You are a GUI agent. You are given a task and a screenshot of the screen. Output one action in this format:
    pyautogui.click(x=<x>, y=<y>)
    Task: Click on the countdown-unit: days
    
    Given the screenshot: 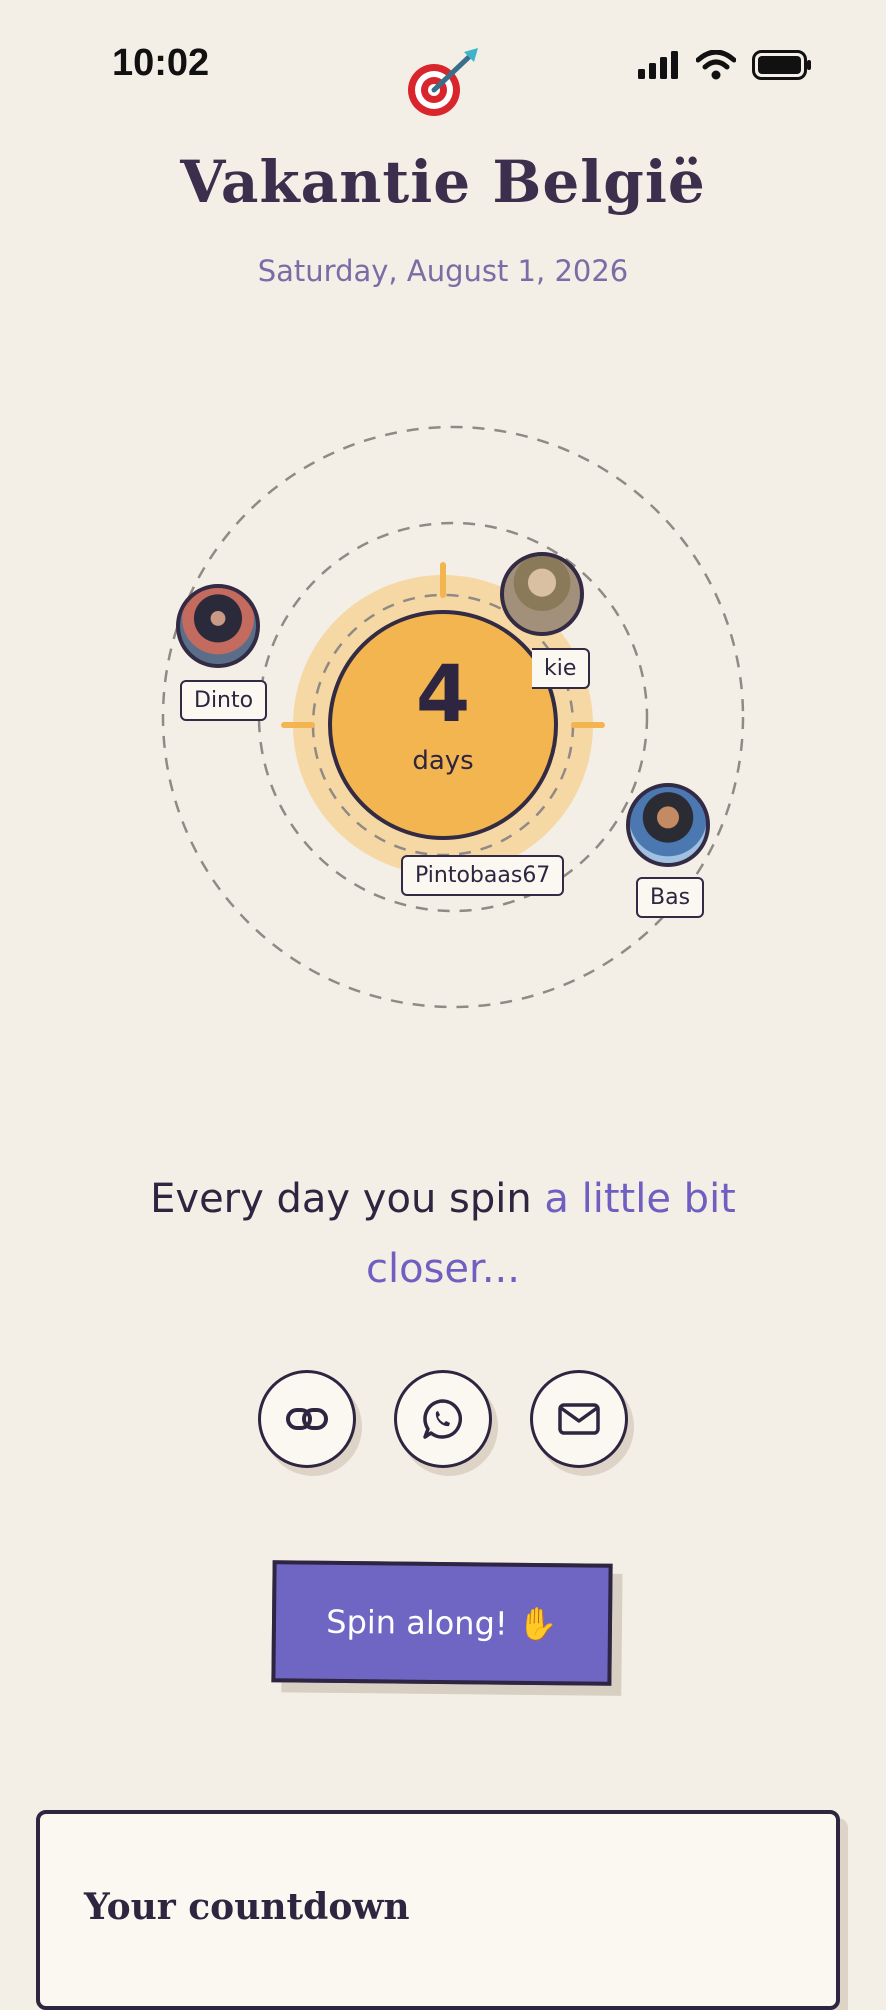 What is the action you would take?
    pyautogui.click(x=443, y=761)
    